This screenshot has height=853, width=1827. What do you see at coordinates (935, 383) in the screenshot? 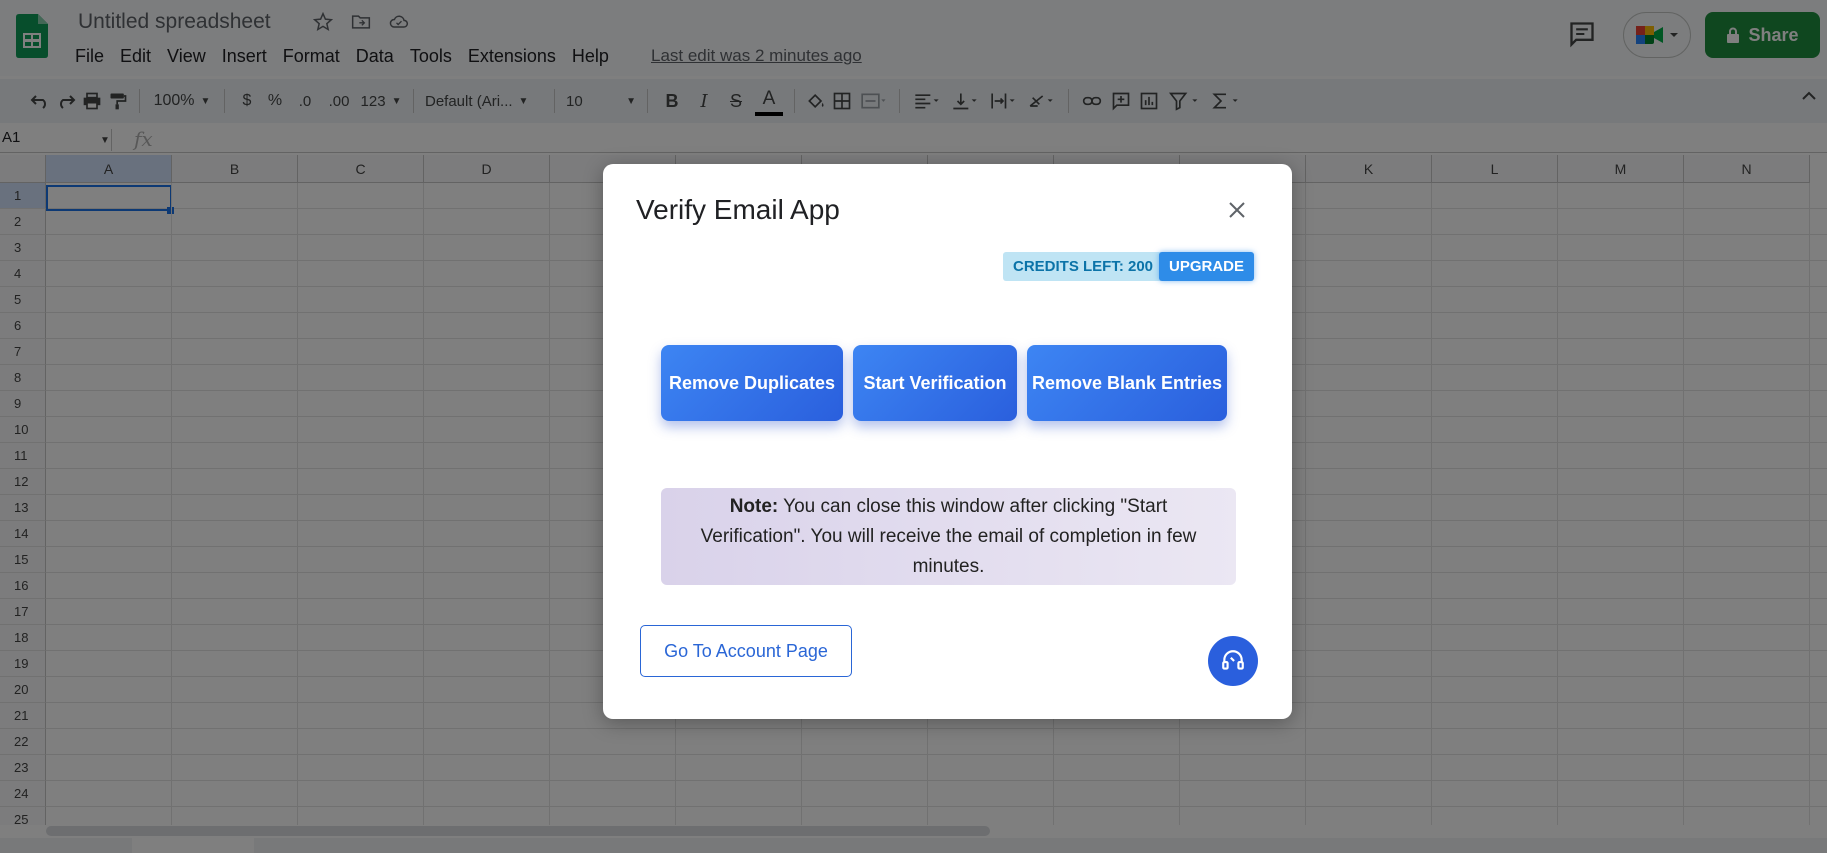
I see `start-verification-button: Start Verification` at bounding box center [935, 383].